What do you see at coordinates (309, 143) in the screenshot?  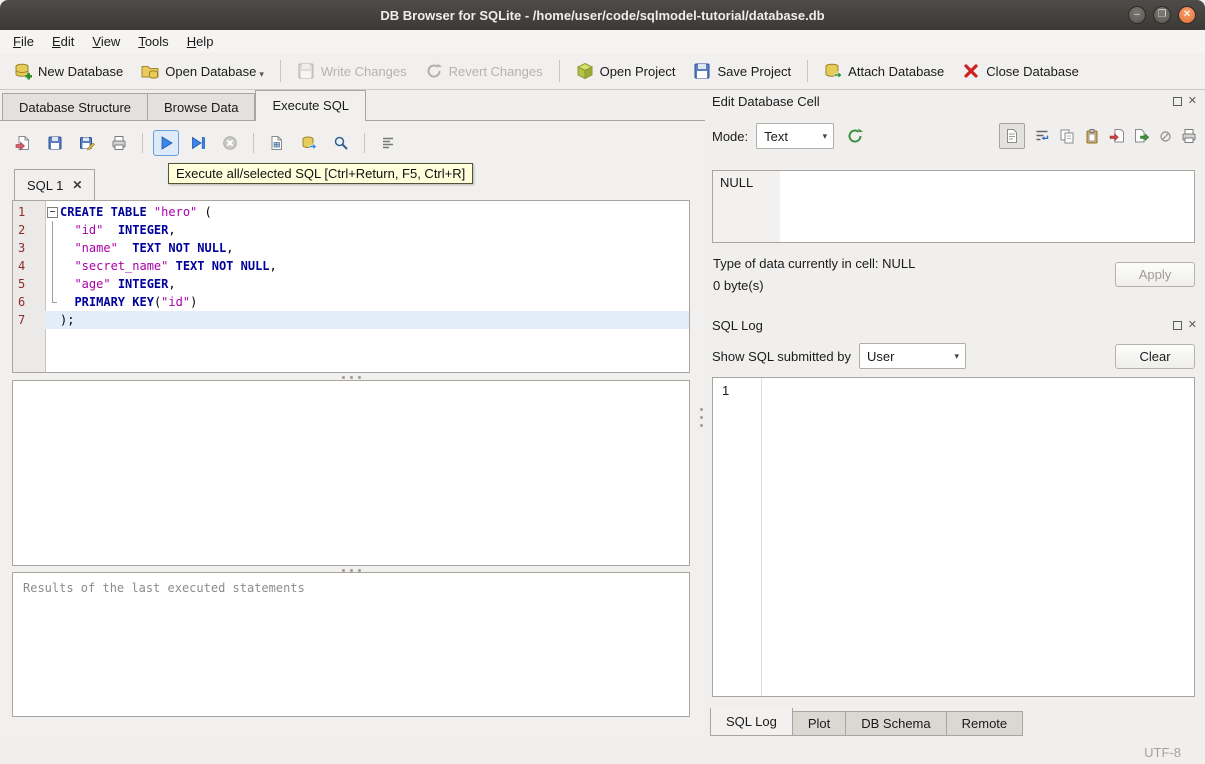 I see `export-csv-button` at bounding box center [309, 143].